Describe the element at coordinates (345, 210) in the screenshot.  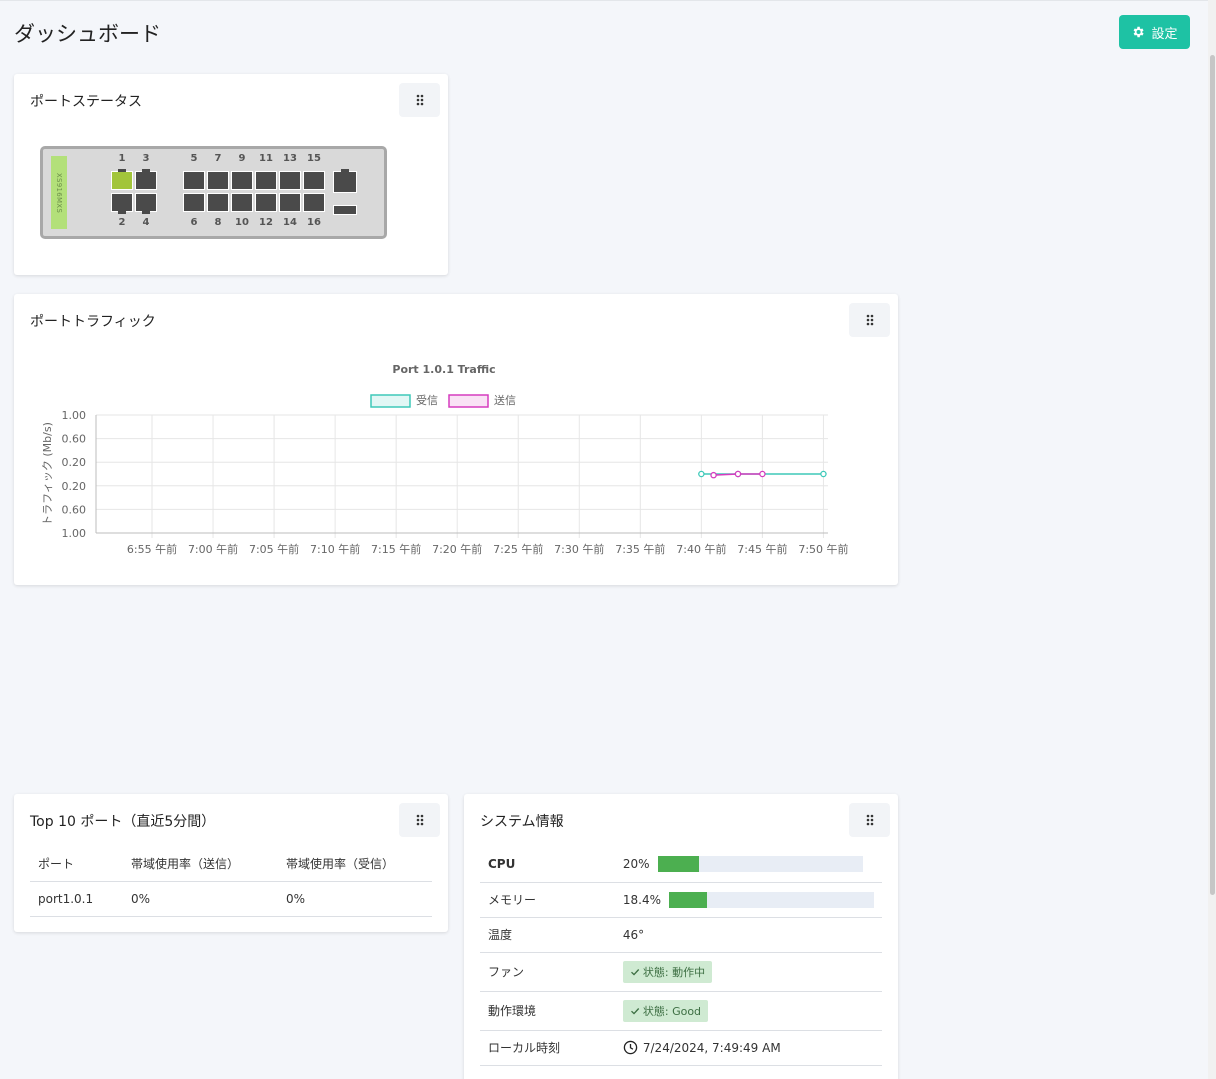
I see `sfp-slot` at that location.